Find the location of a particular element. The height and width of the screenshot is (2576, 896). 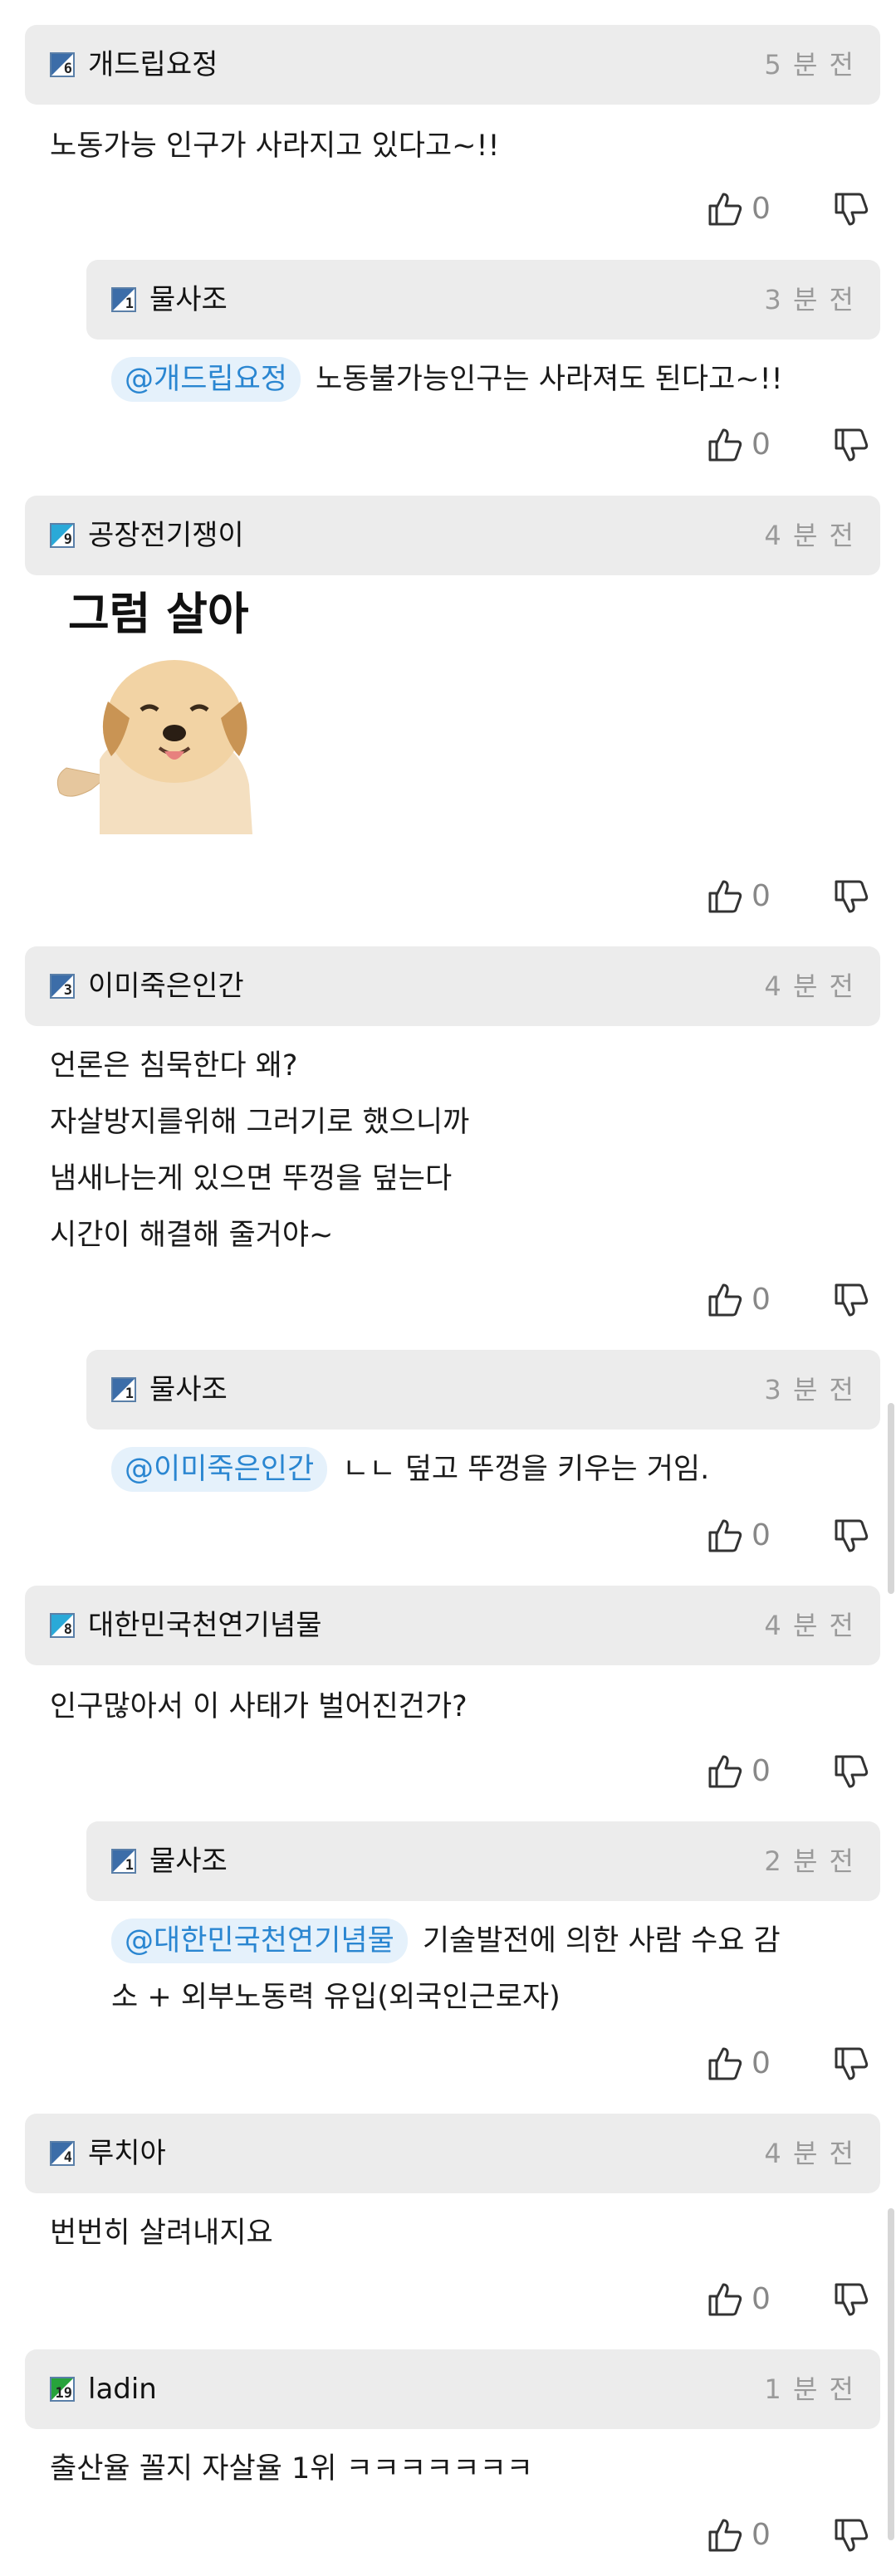

reply-text: @이미죽은인간 ㄴㄴ 덮고 뚜껑을 키우는 거임. is located at coordinates (410, 1469).